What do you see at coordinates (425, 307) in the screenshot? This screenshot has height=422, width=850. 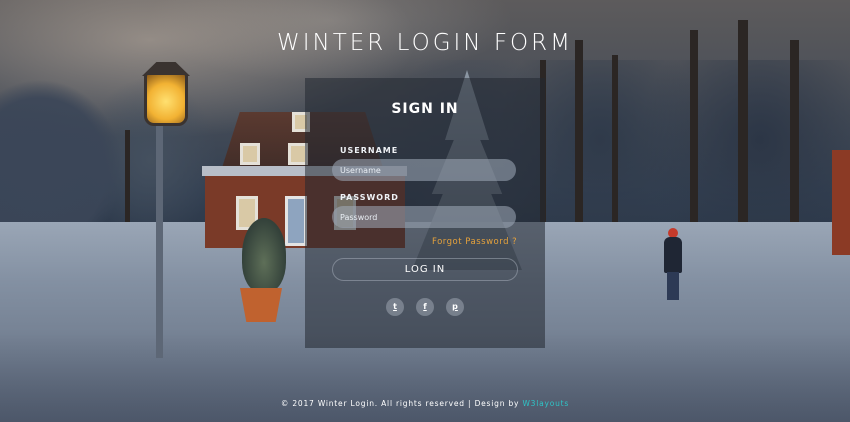 I see `facebook-icon: f` at bounding box center [425, 307].